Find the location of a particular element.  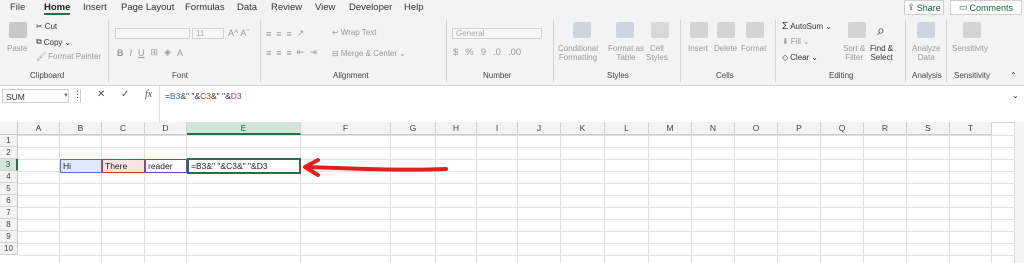

row-header-4: 4 is located at coordinates (9, 177).